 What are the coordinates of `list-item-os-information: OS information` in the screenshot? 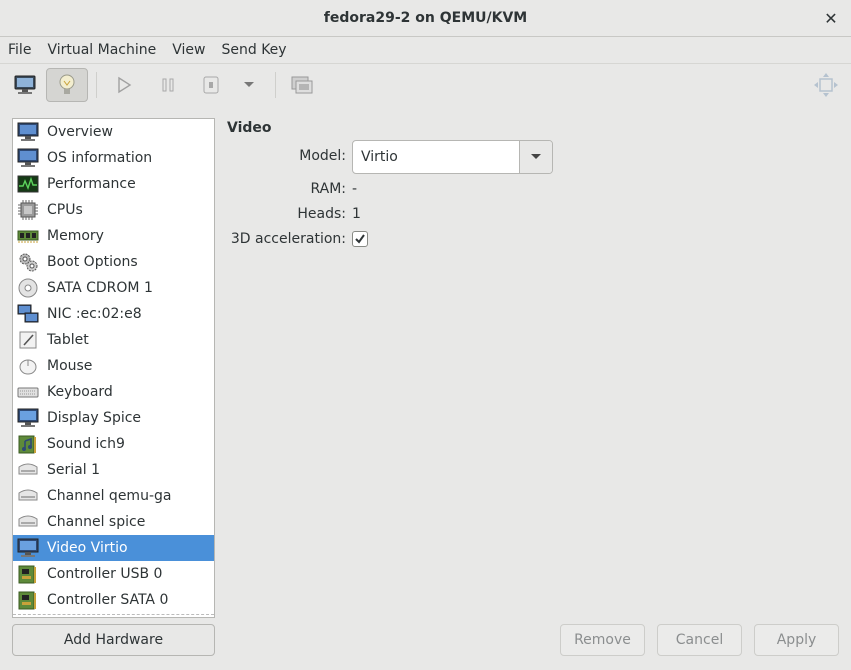 It's located at (113, 158).